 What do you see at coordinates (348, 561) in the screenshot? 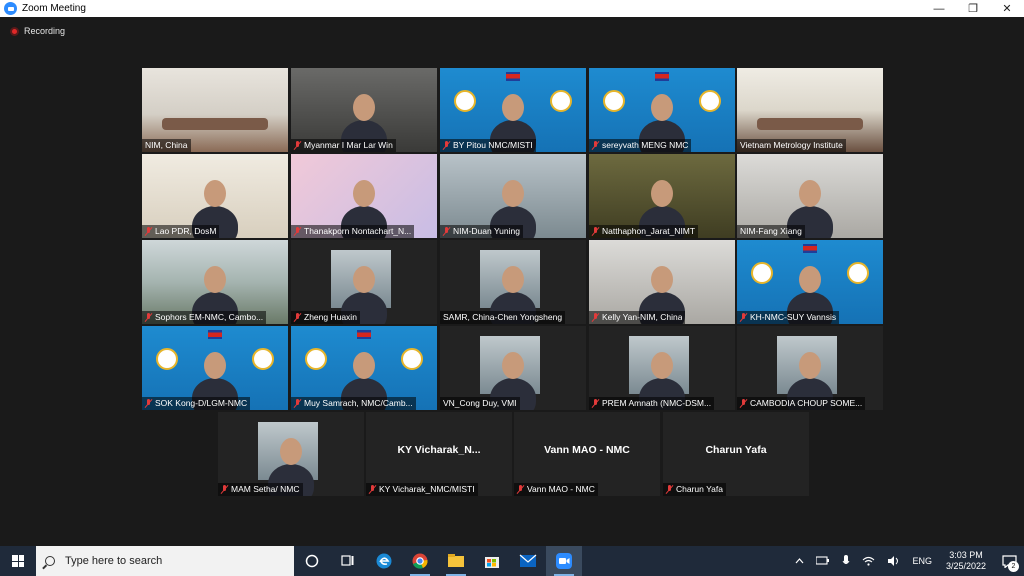
I see `task-view-icon` at bounding box center [348, 561].